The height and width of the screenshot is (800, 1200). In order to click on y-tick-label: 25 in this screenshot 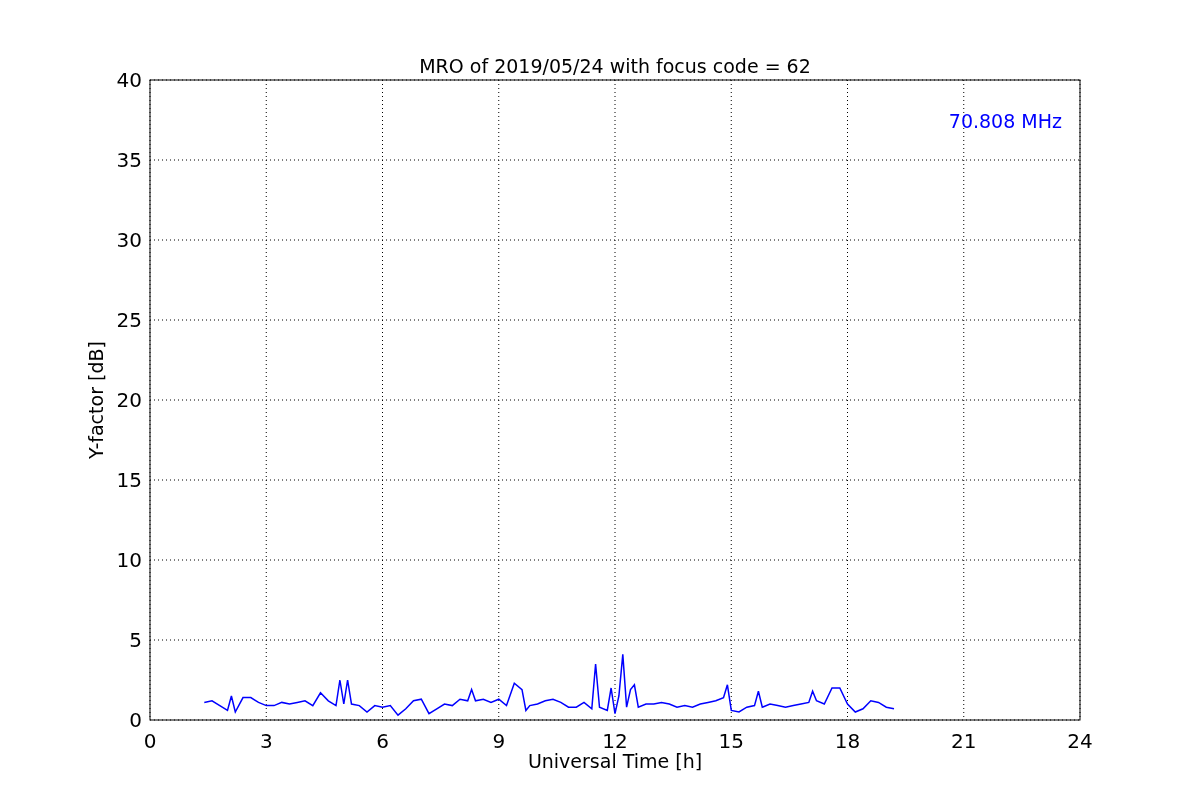, I will do `click(129, 320)`.